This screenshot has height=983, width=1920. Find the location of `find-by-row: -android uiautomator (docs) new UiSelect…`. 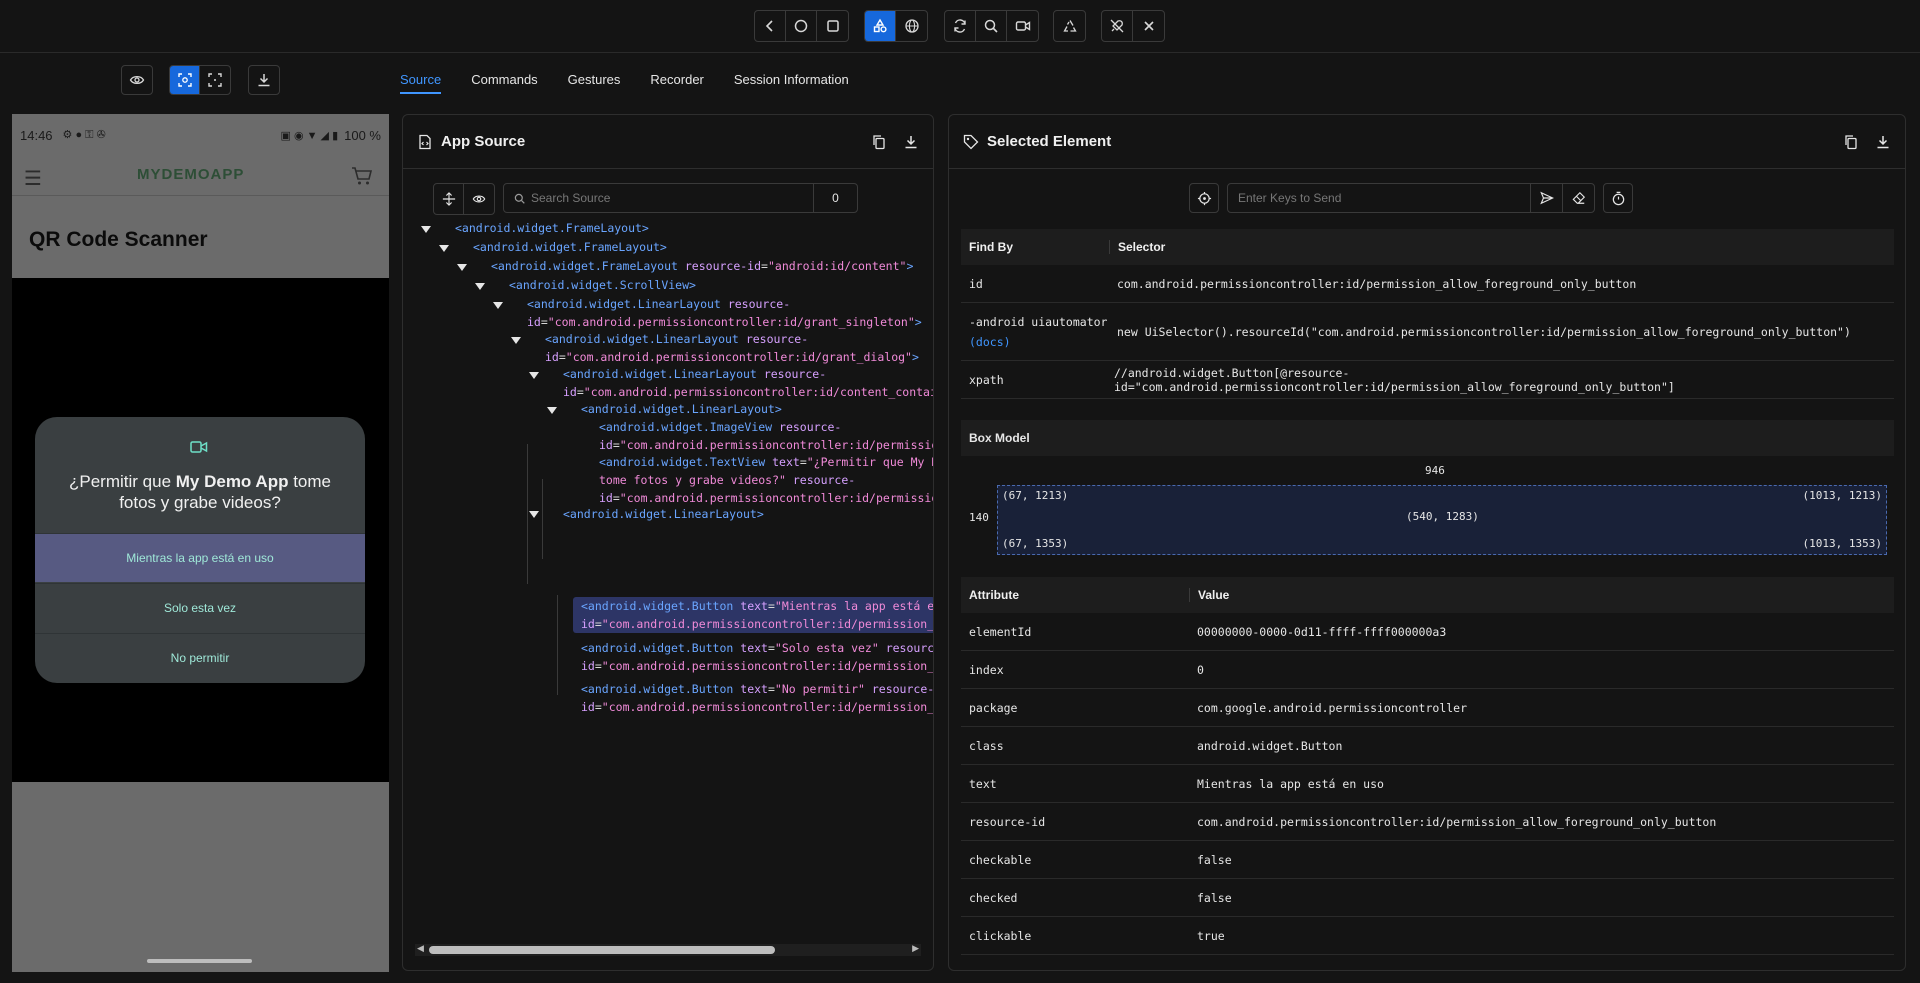

find-by-row: -android uiautomator (docs) new UiSelect… is located at coordinates (1427, 332).